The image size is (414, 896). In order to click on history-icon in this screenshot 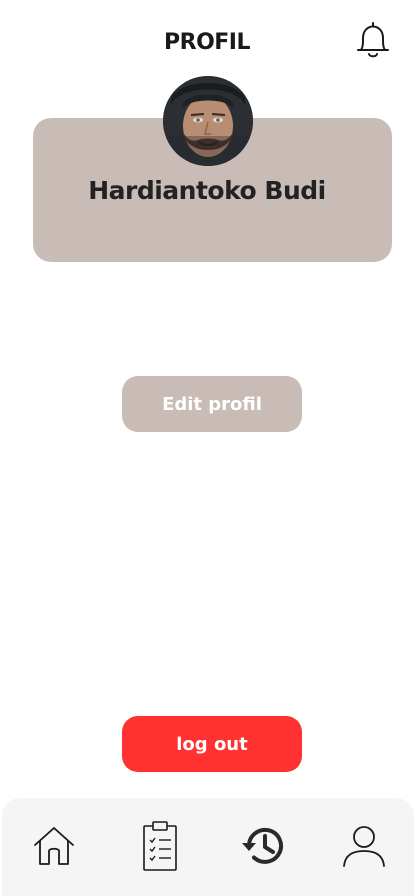, I will do `click(264, 846)`.